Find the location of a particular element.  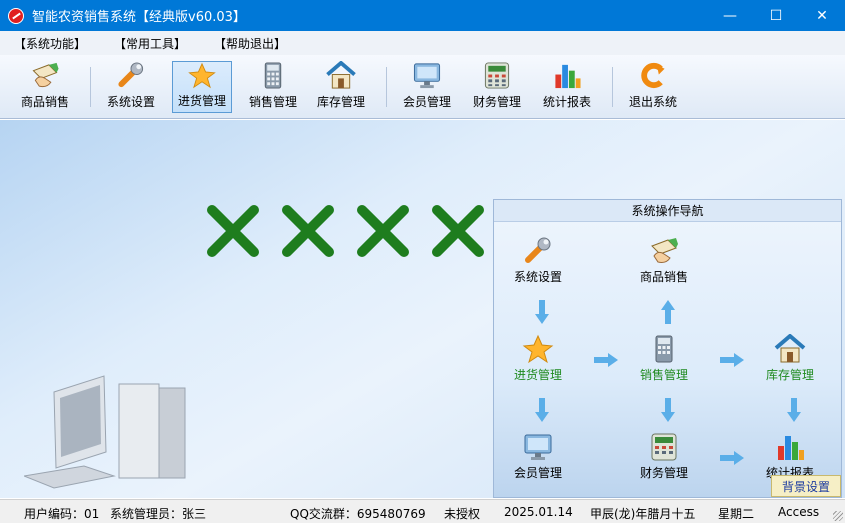

nav-node-label: 进货管理 is located at coordinates (538, 375).